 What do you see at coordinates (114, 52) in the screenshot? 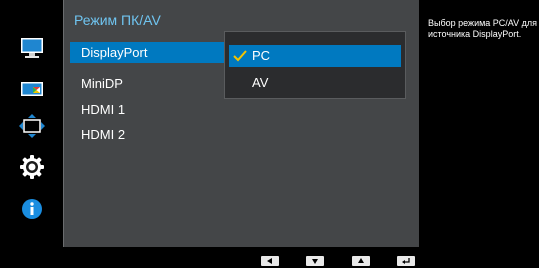
I see `menu-item-label: DisplayPort` at bounding box center [114, 52].